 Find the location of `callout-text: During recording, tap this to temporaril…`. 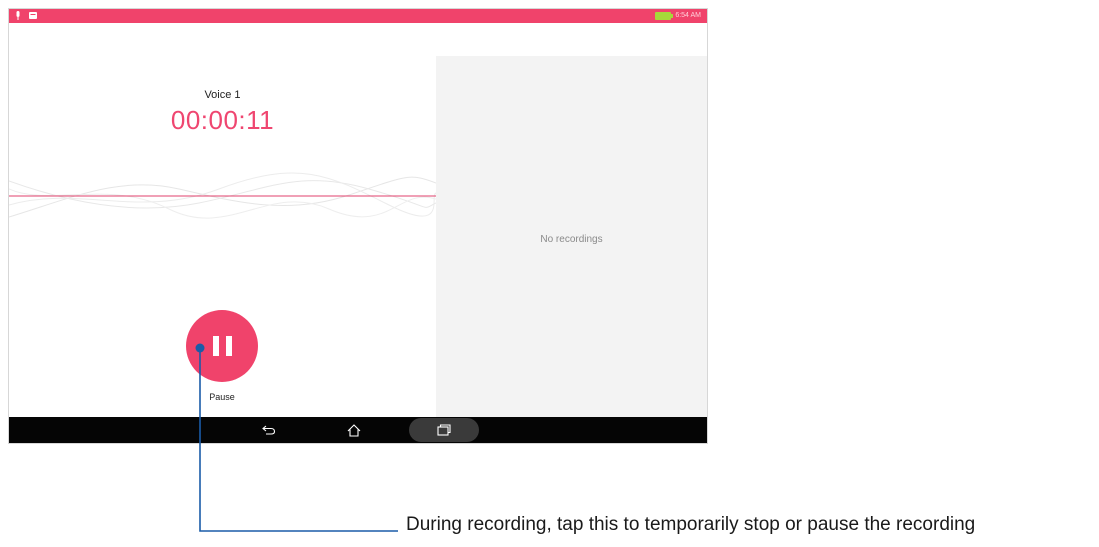

callout-text: During recording, tap this to temporaril… is located at coordinates (691, 524).